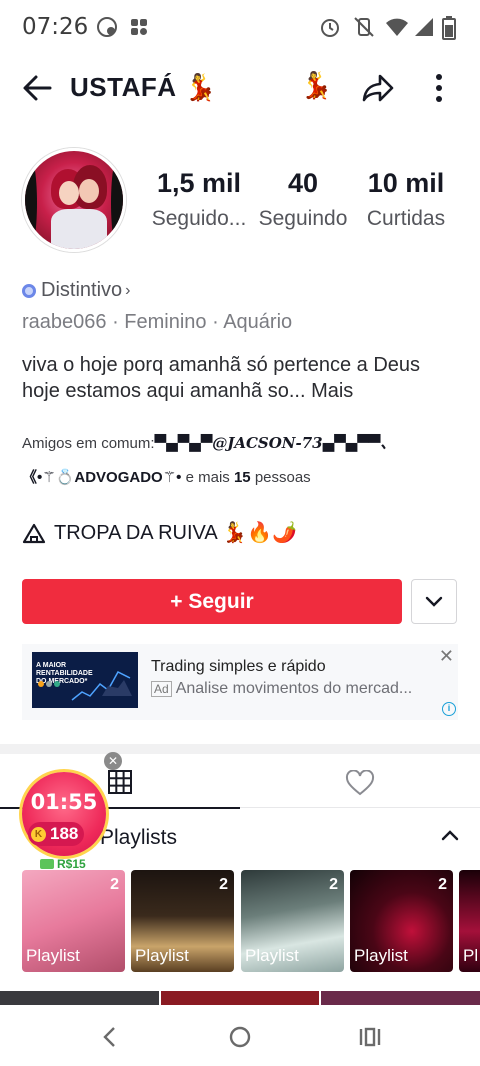 Image resolution: width=480 pixels, height=1066 pixels. Describe the element at coordinates (88, 443) in the screenshot. I see `mutual-friends-prefix: Amigos em comum:` at that location.